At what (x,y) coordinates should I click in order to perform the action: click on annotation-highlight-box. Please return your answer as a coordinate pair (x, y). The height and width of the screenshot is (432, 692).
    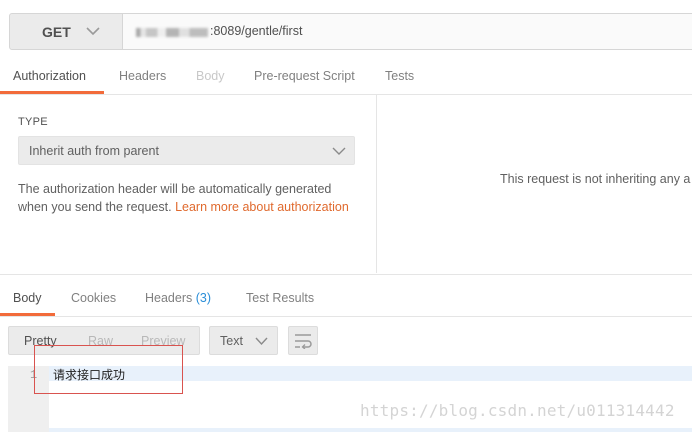
    Looking at the image, I should click on (108, 369).